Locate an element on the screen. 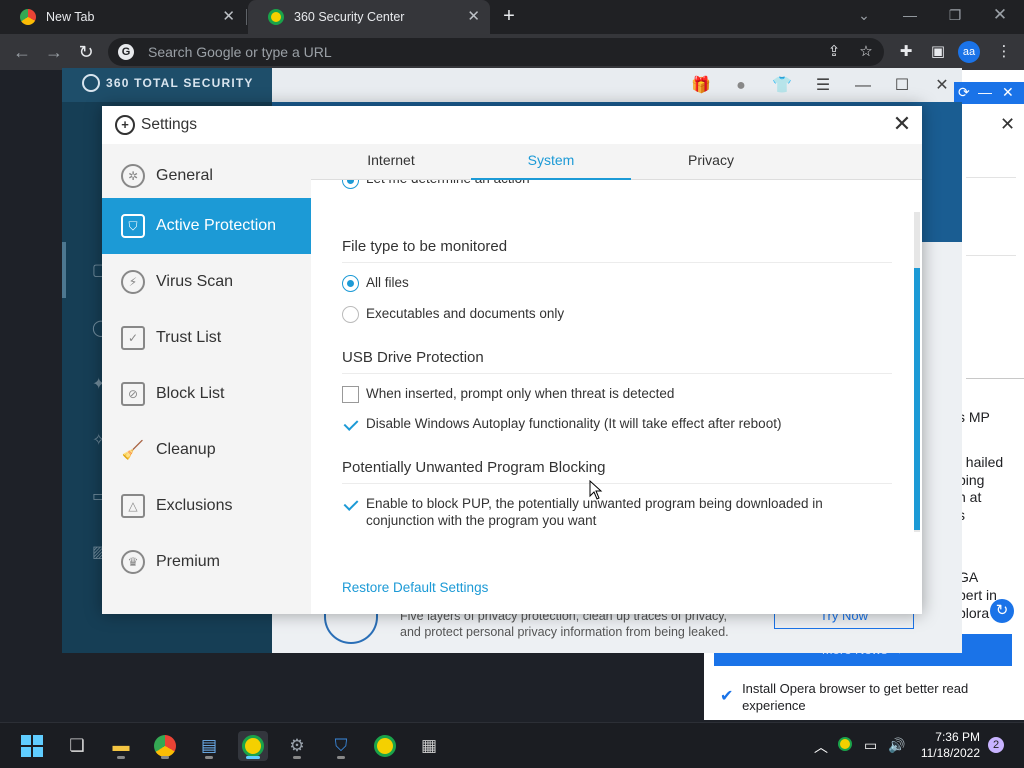 Image resolution: width=1024 pixels, height=768 pixels. taskbar: ❏ ▬ ▤ ⚙ ⛉ ▦ ︿ ▭ 🔊 7:36 PM 11/18/2022 2 is located at coordinates (512, 745).